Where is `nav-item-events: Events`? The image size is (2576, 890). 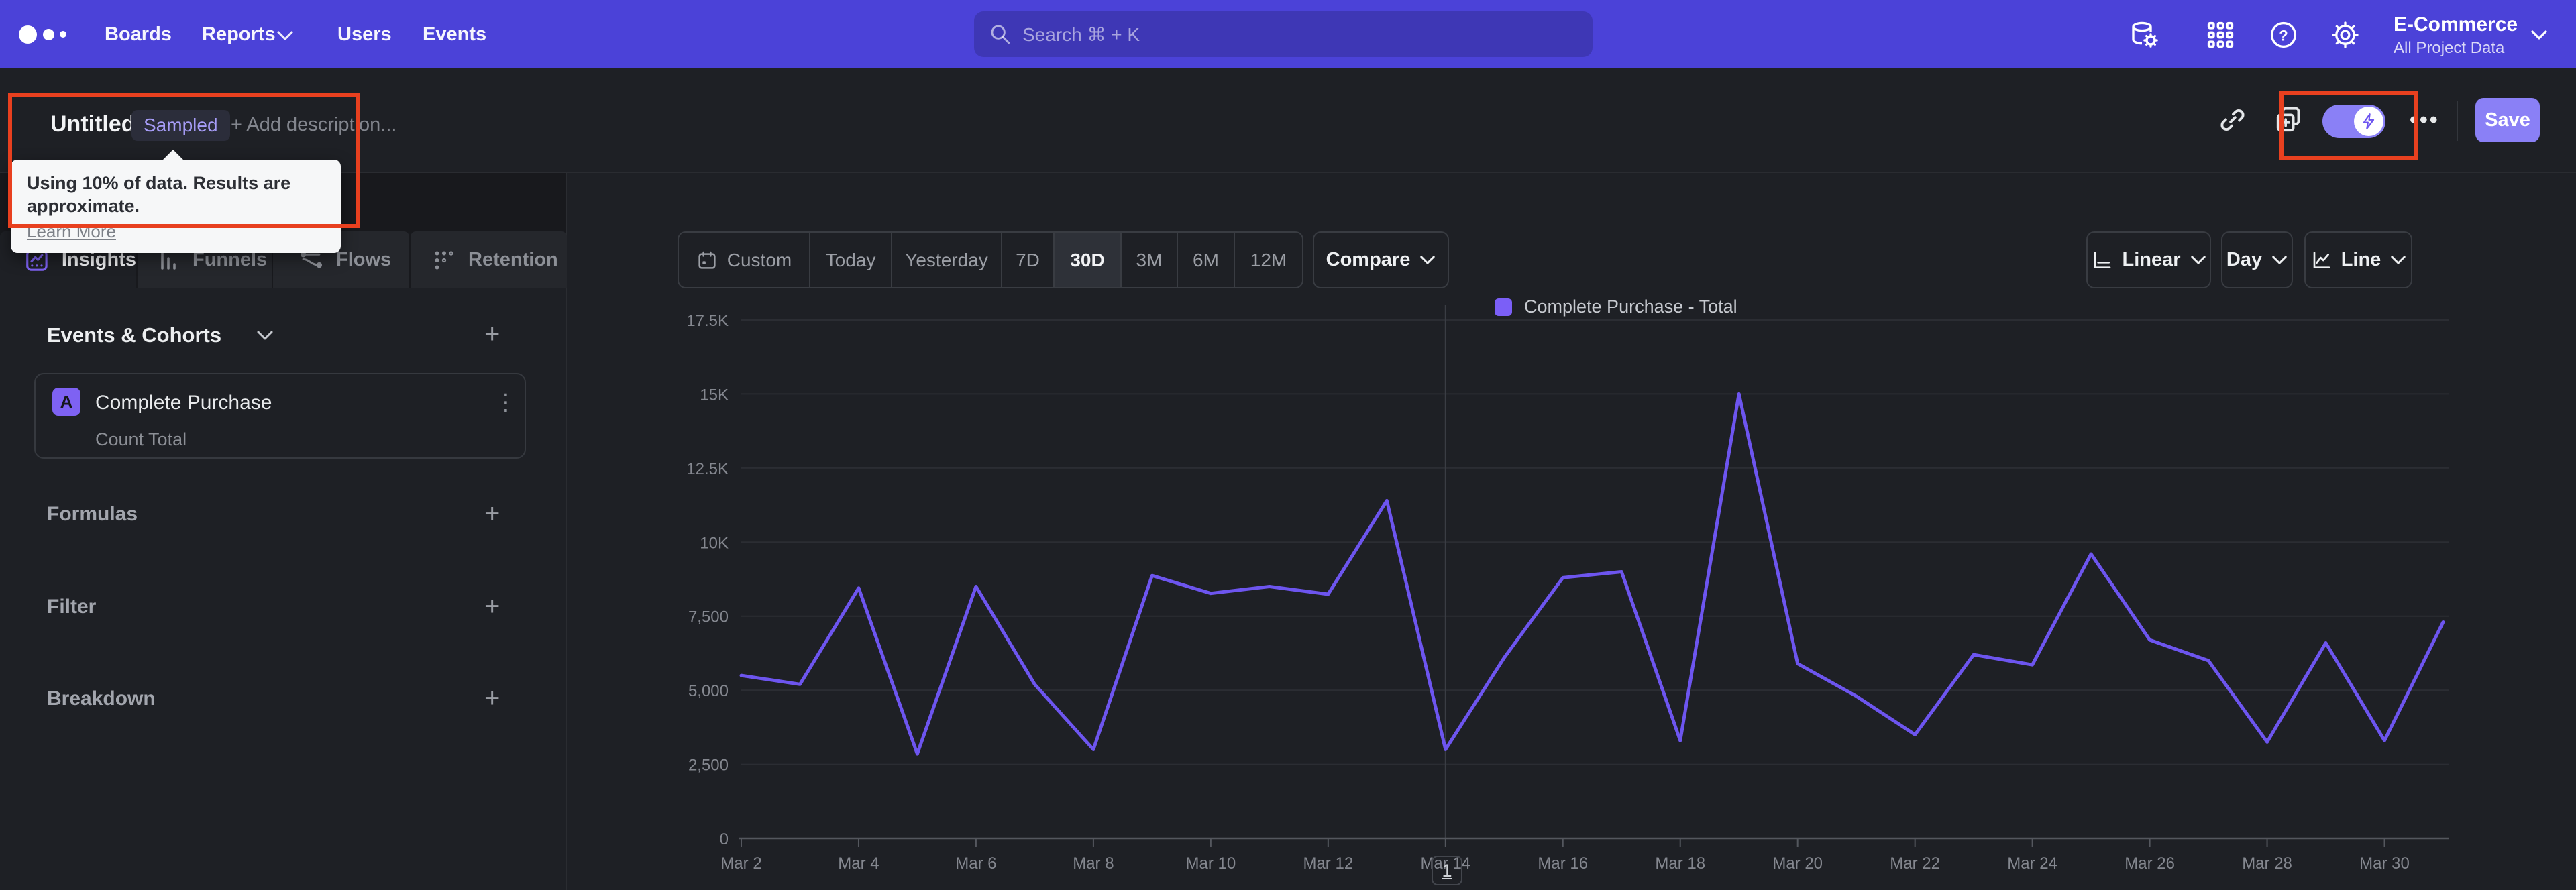 nav-item-events: Events is located at coordinates (454, 34).